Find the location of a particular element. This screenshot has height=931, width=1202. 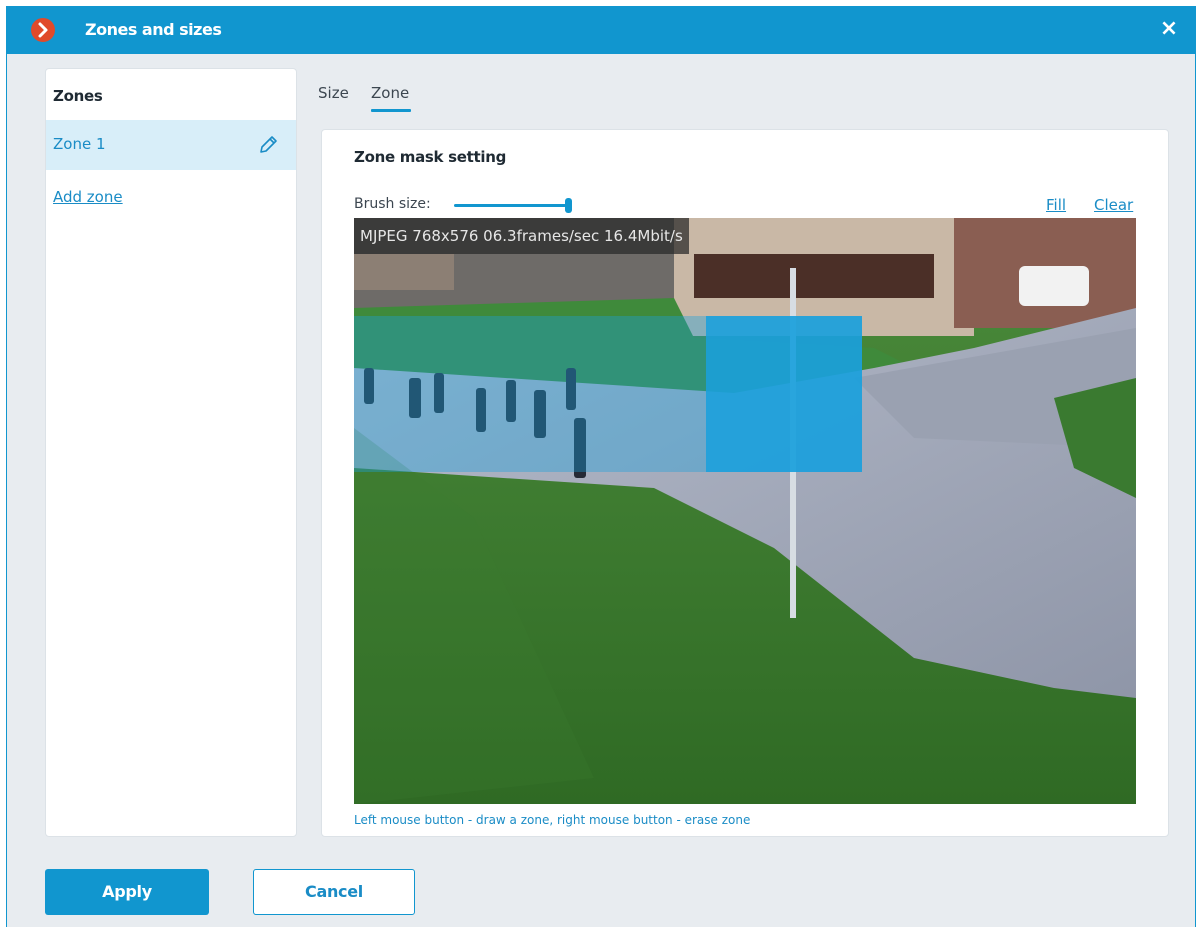

chevron-right-icon is located at coordinates (43, 30).